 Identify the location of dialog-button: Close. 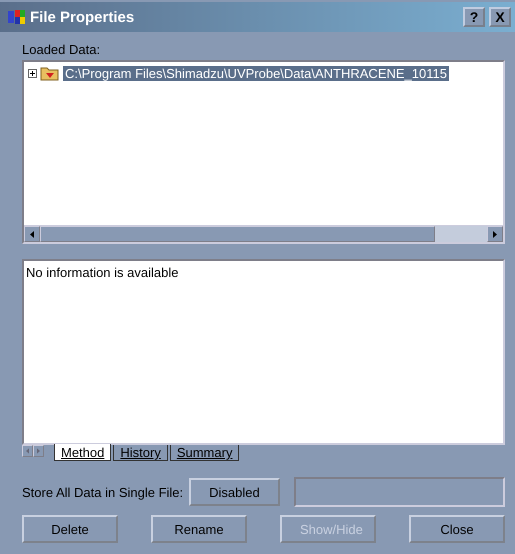
(457, 529).